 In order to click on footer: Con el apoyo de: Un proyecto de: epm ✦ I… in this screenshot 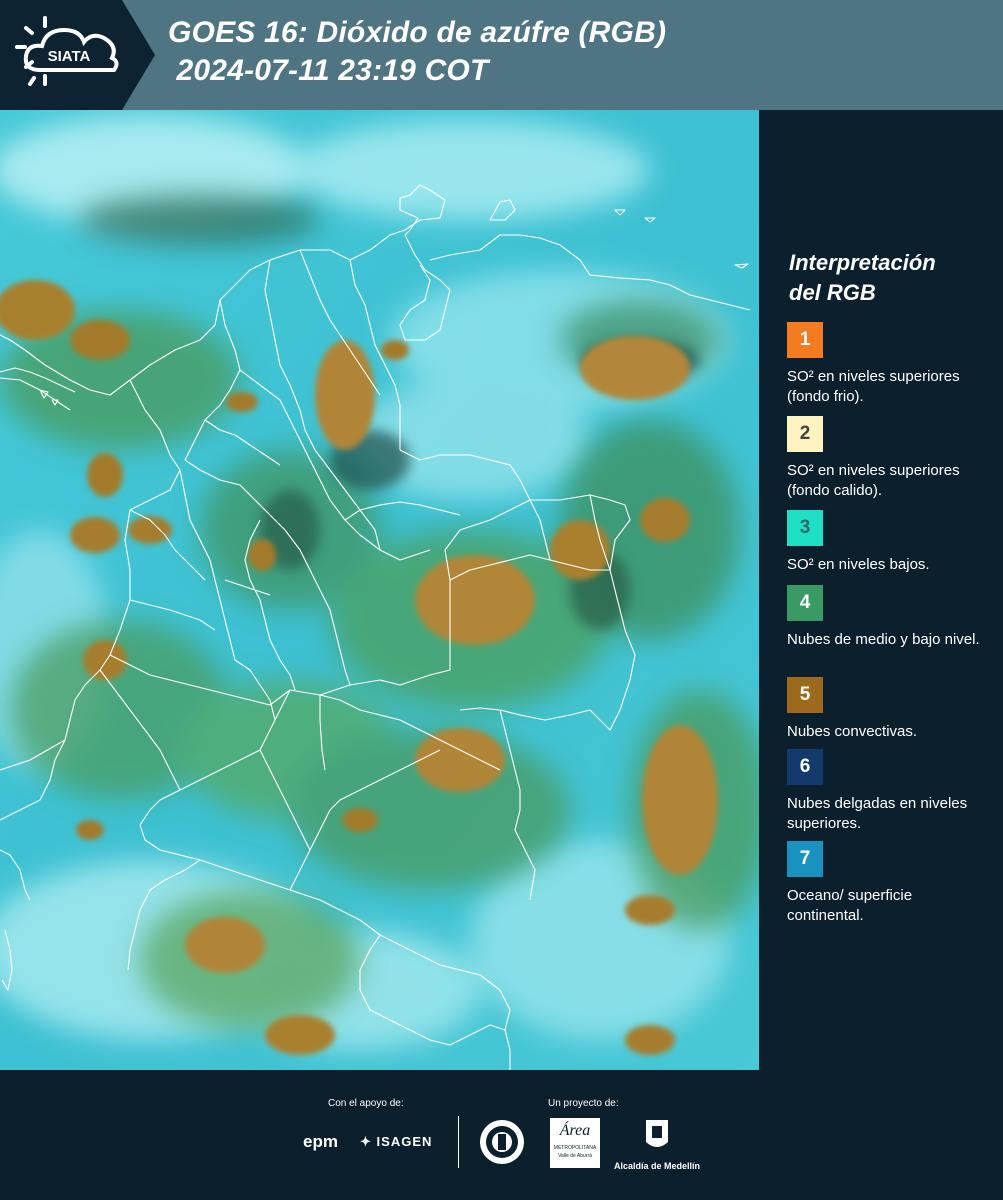, I will do `click(501, 1135)`.